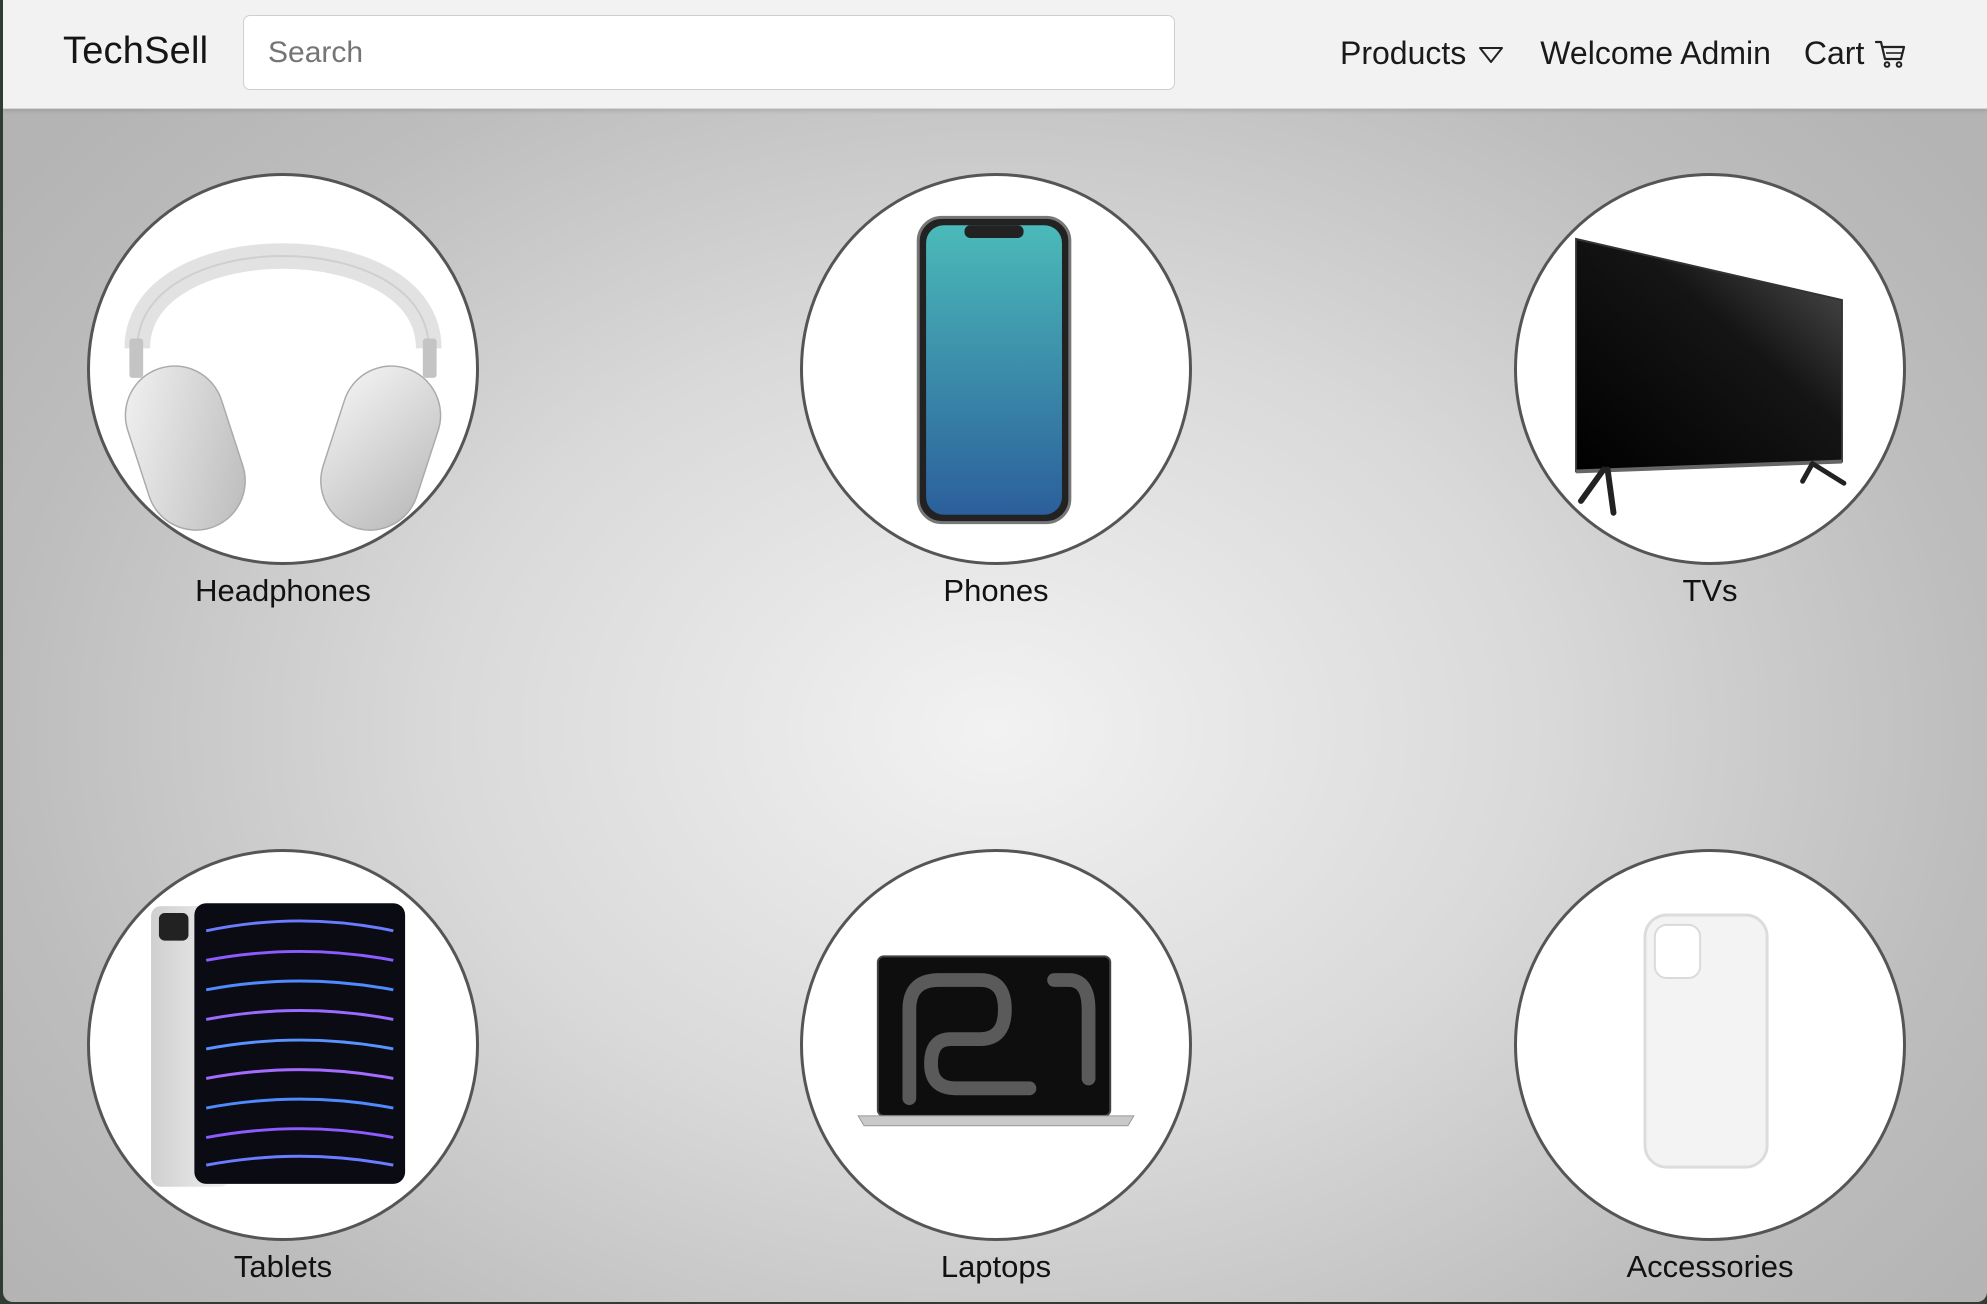 Image resolution: width=1987 pixels, height=1304 pixels. I want to click on category-headphones: Headphones, so click(283, 391).